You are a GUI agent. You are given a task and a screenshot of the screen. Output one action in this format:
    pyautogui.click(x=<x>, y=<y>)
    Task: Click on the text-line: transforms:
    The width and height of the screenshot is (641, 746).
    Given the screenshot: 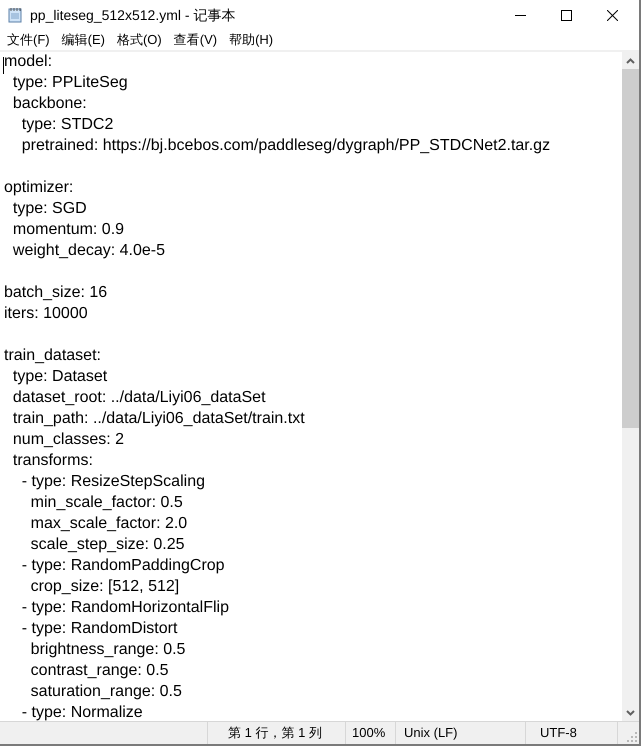 What is the action you would take?
    pyautogui.click(x=53, y=461)
    